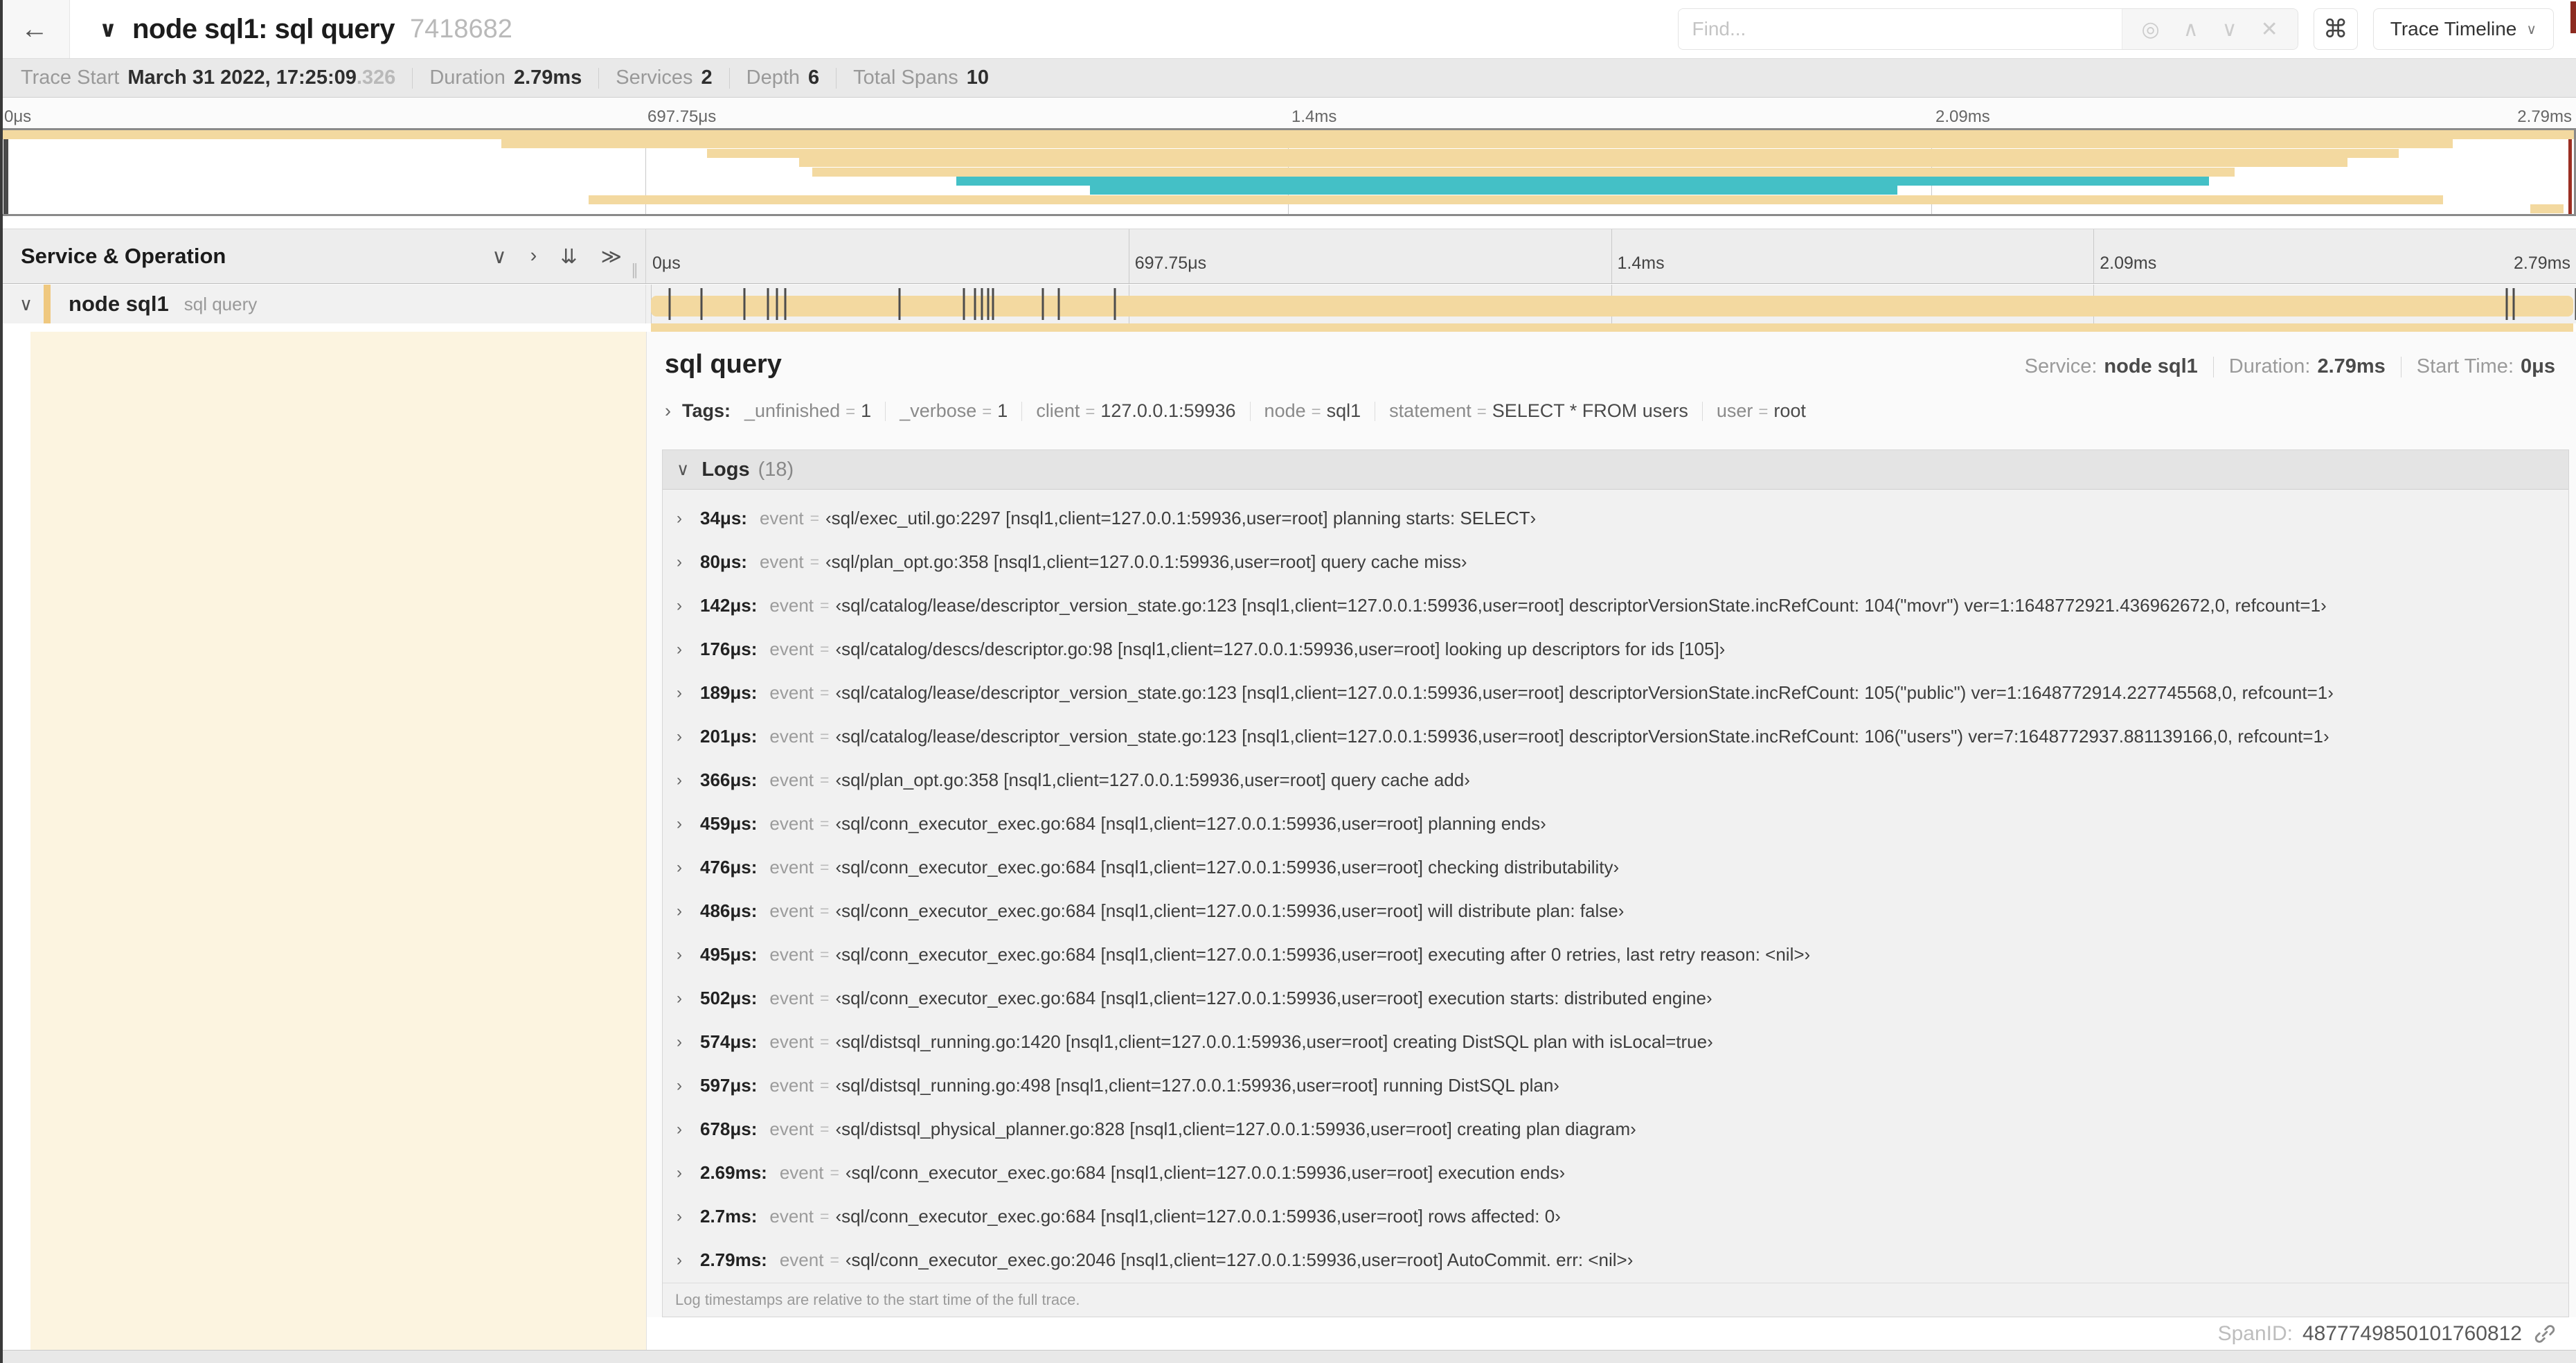 The image size is (2576, 1363). I want to click on log-time: 176μs:, so click(729, 649).